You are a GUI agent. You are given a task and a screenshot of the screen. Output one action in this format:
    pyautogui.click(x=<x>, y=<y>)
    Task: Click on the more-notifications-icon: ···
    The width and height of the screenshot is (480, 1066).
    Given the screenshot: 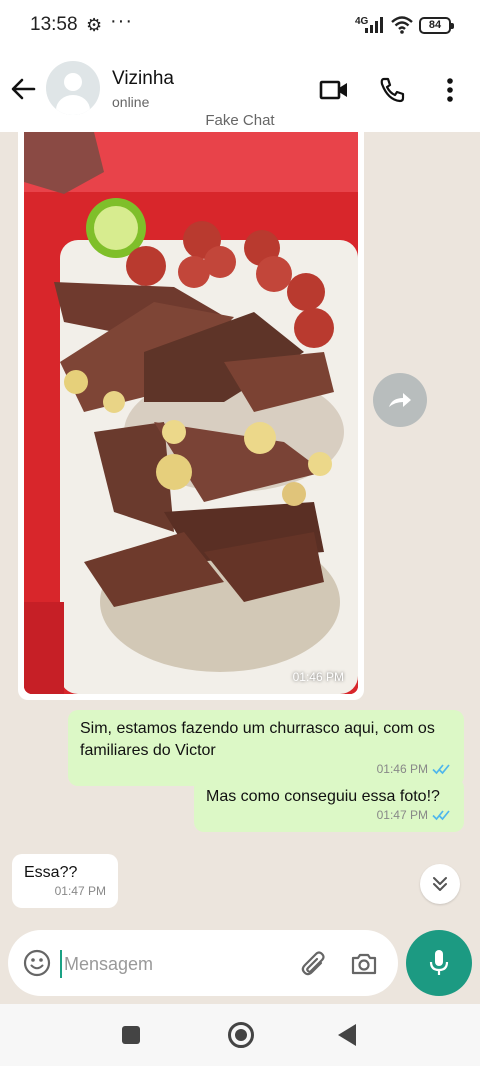 What is the action you would take?
    pyautogui.click(x=121, y=21)
    